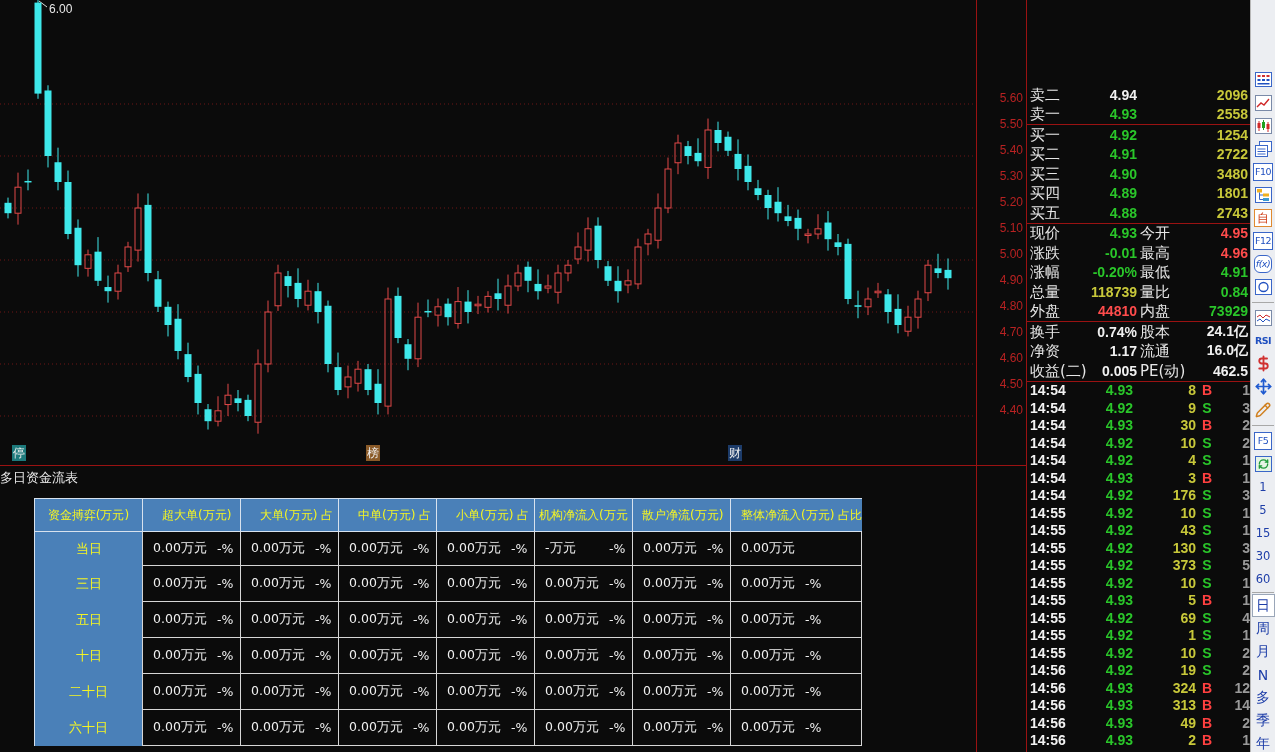  Describe the element at coordinates (1011, 255) in the screenshot. I see `price-label: 5.00` at that location.